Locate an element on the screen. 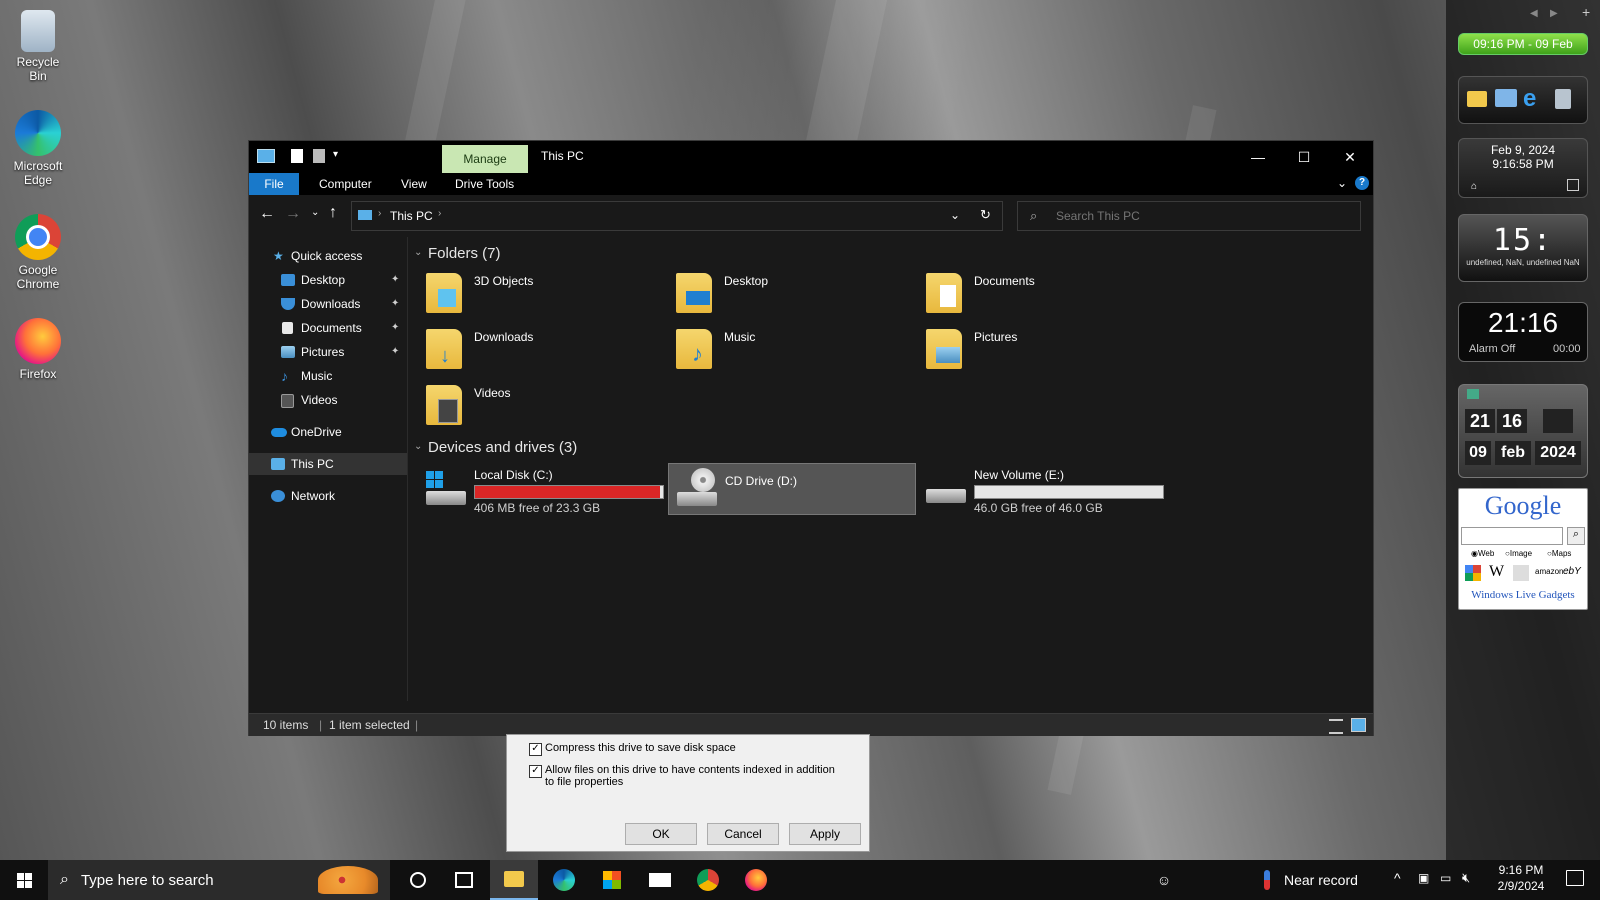 This screenshot has height=900, width=1600. wikipedia-shortcut: W is located at coordinates (1496, 572).